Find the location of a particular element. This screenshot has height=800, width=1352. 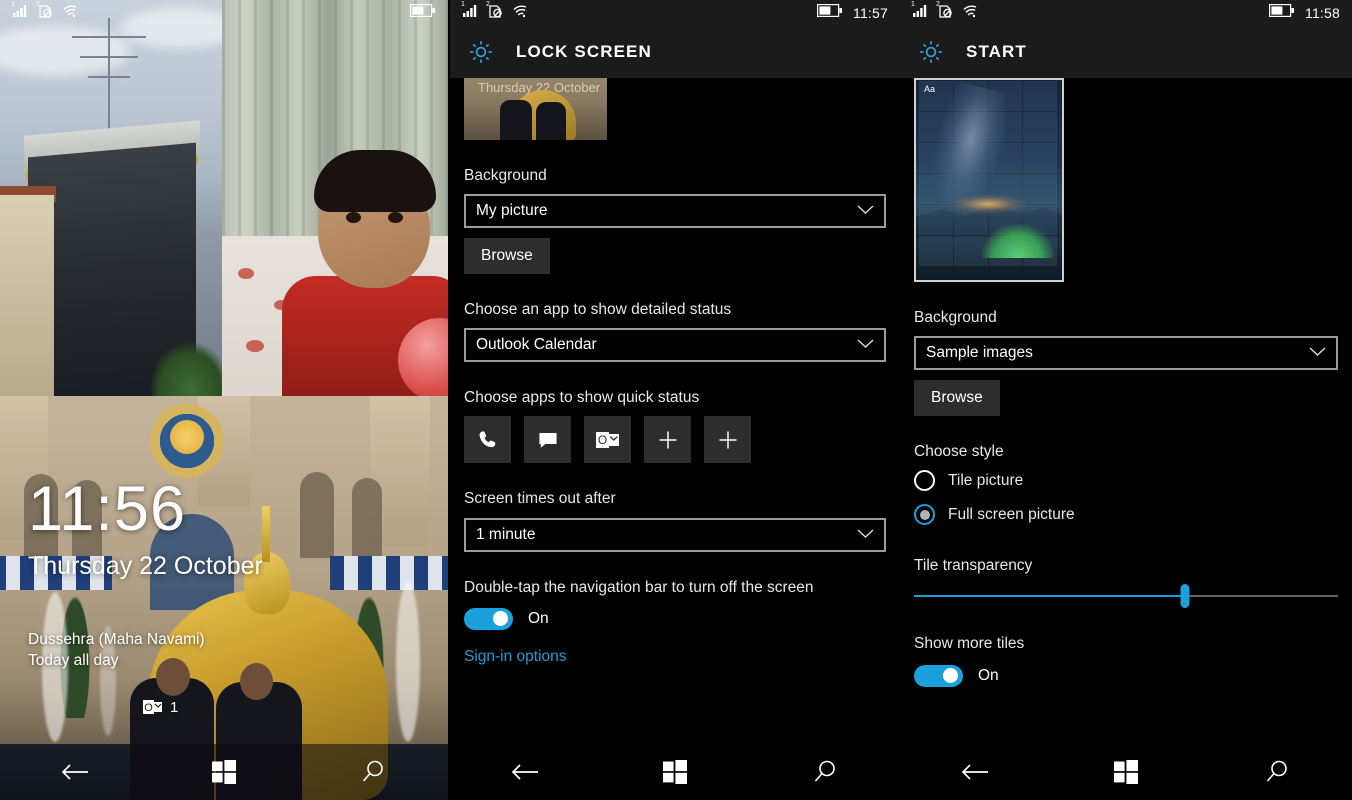

signin-options-link: Sign-in options is located at coordinates (515, 656).